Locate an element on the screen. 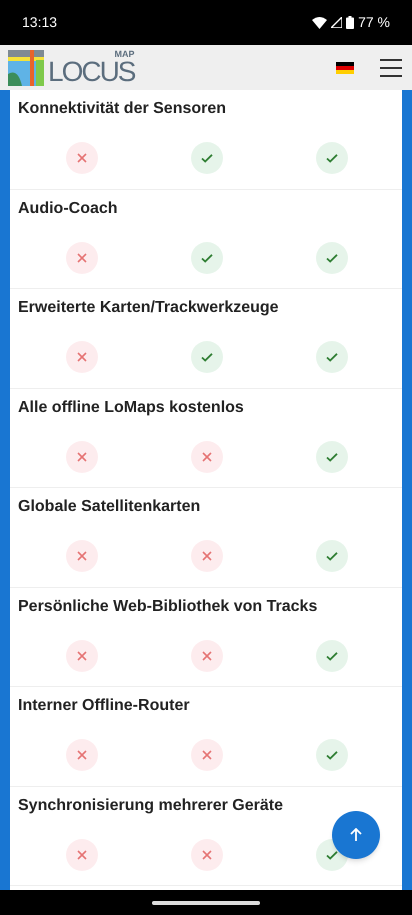  arrow-up-icon is located at coordinates (356, 835).